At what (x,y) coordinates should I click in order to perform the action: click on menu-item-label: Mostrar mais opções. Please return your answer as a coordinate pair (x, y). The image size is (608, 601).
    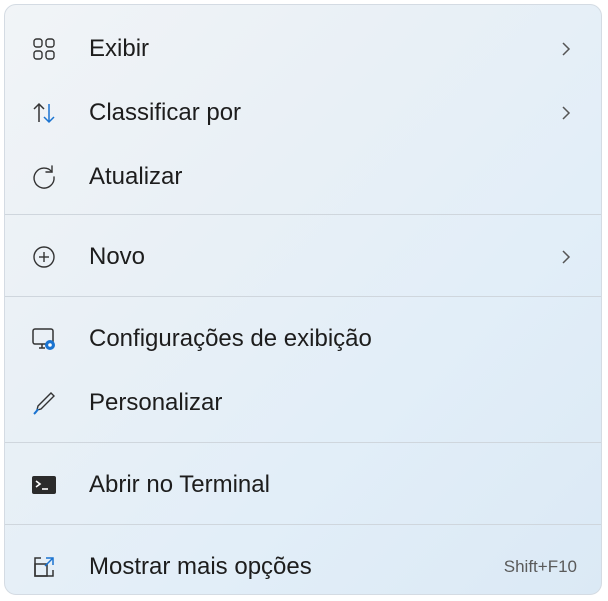
    Looking at the image, I should click on (200, 566).